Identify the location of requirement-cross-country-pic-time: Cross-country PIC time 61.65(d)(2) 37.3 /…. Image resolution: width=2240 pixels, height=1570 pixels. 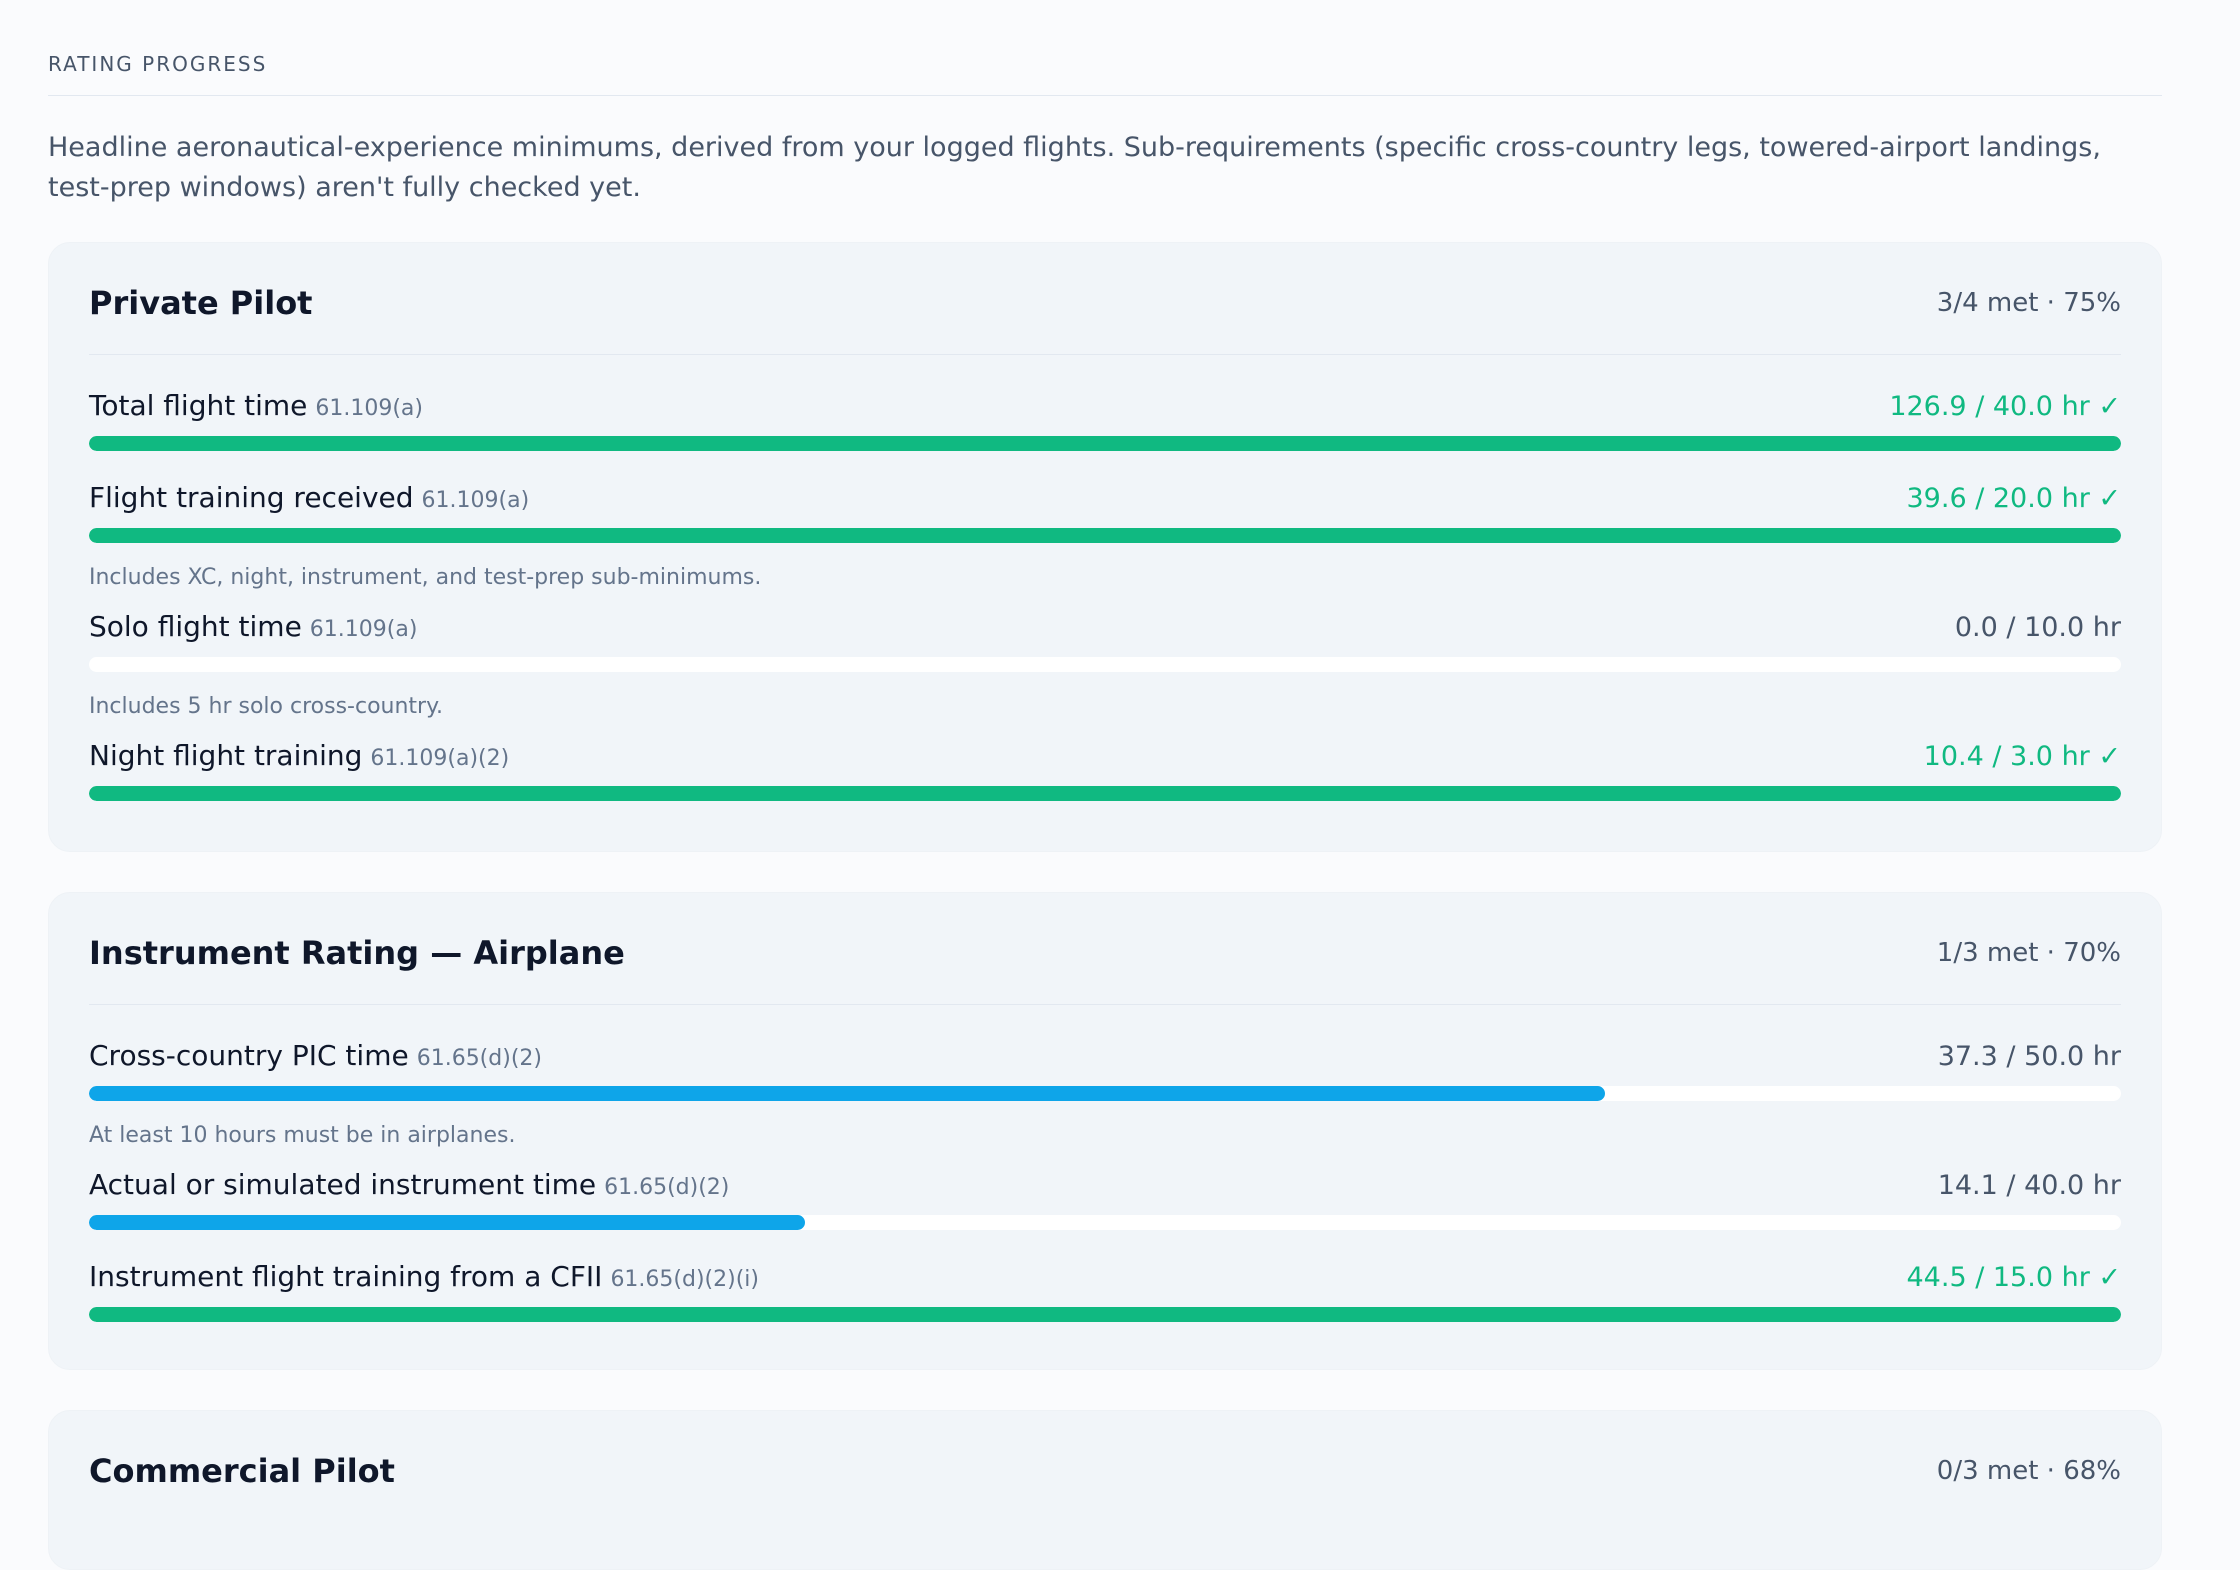
(1105, 1093).